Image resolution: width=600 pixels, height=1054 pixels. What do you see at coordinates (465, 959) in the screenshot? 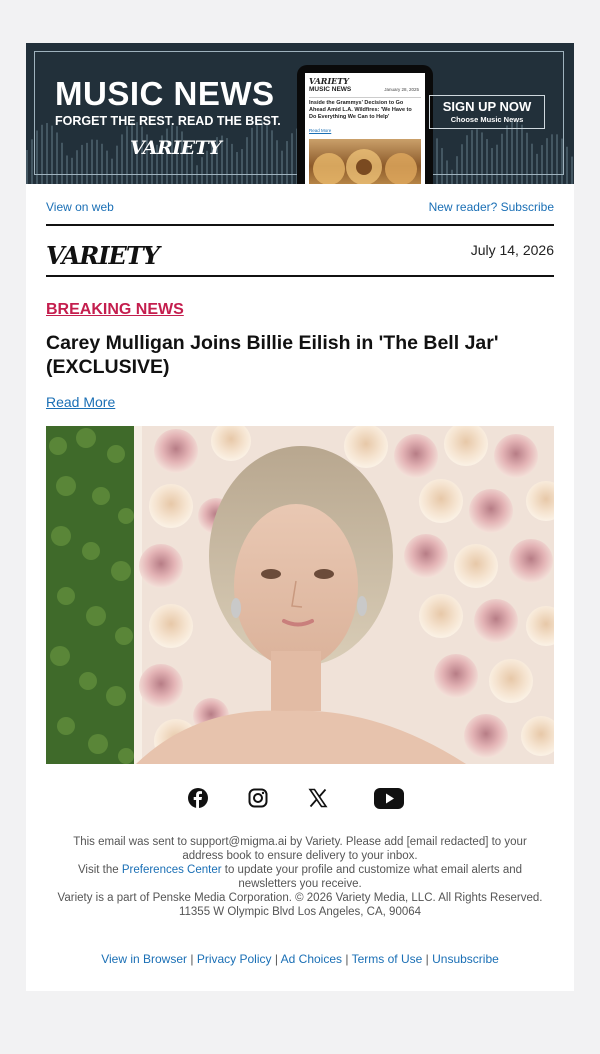
I see `unsubscribe-link: Unsubscribe` at bounding box center [465, 959].